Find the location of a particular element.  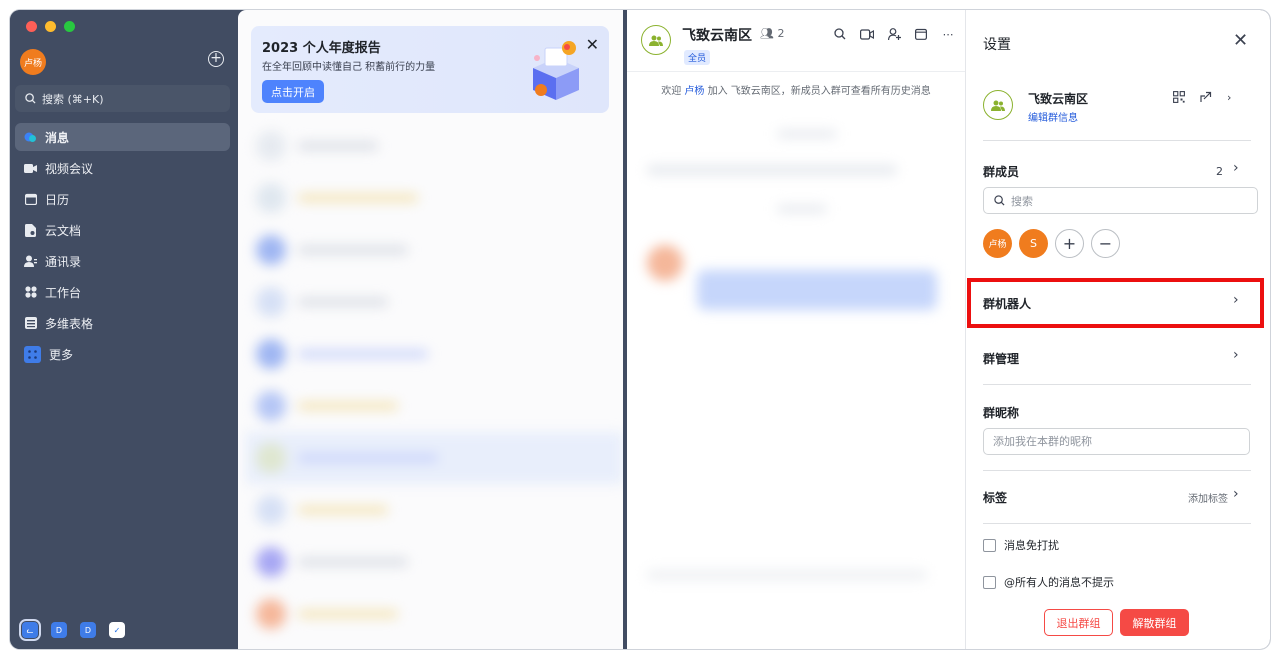

sidebar-item-label: 更多 is located at coordinates (61, 354).